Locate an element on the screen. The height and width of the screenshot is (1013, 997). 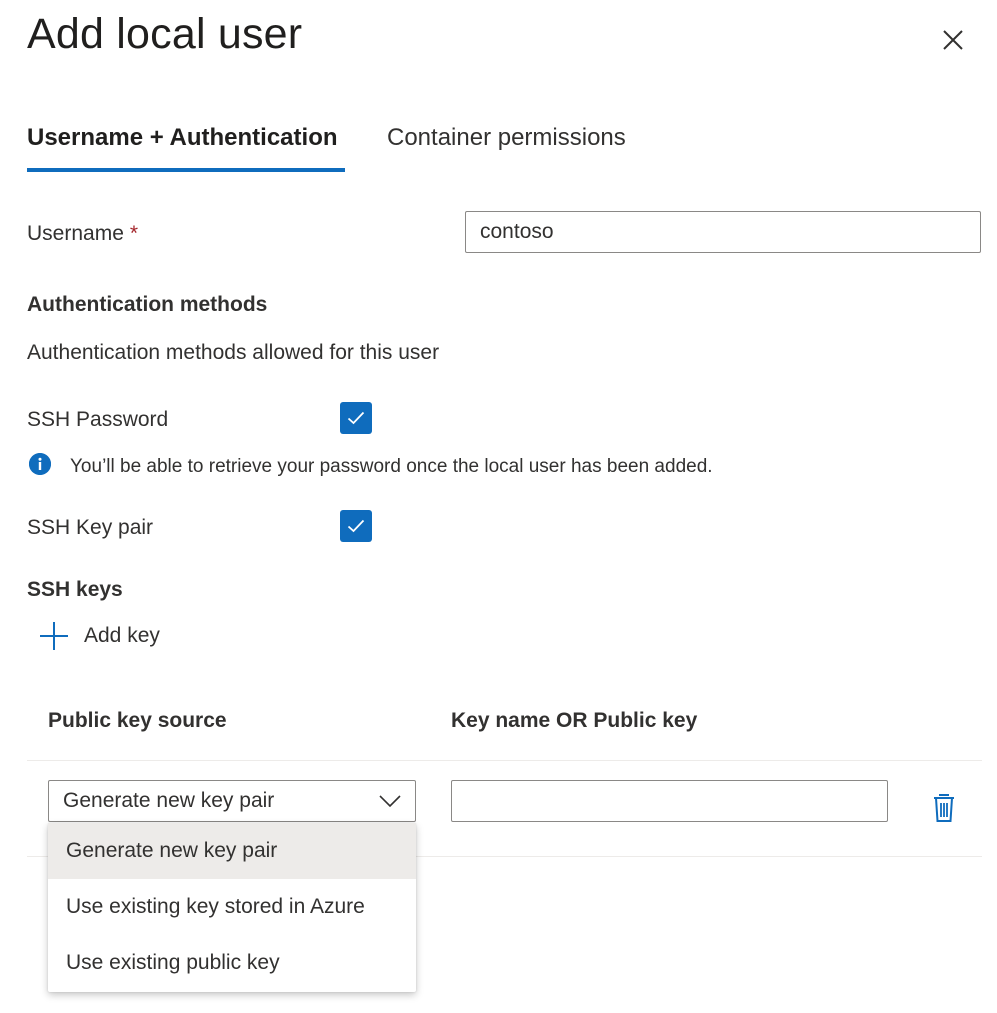
chevron-down-icon is located at coordinates (390, 801).